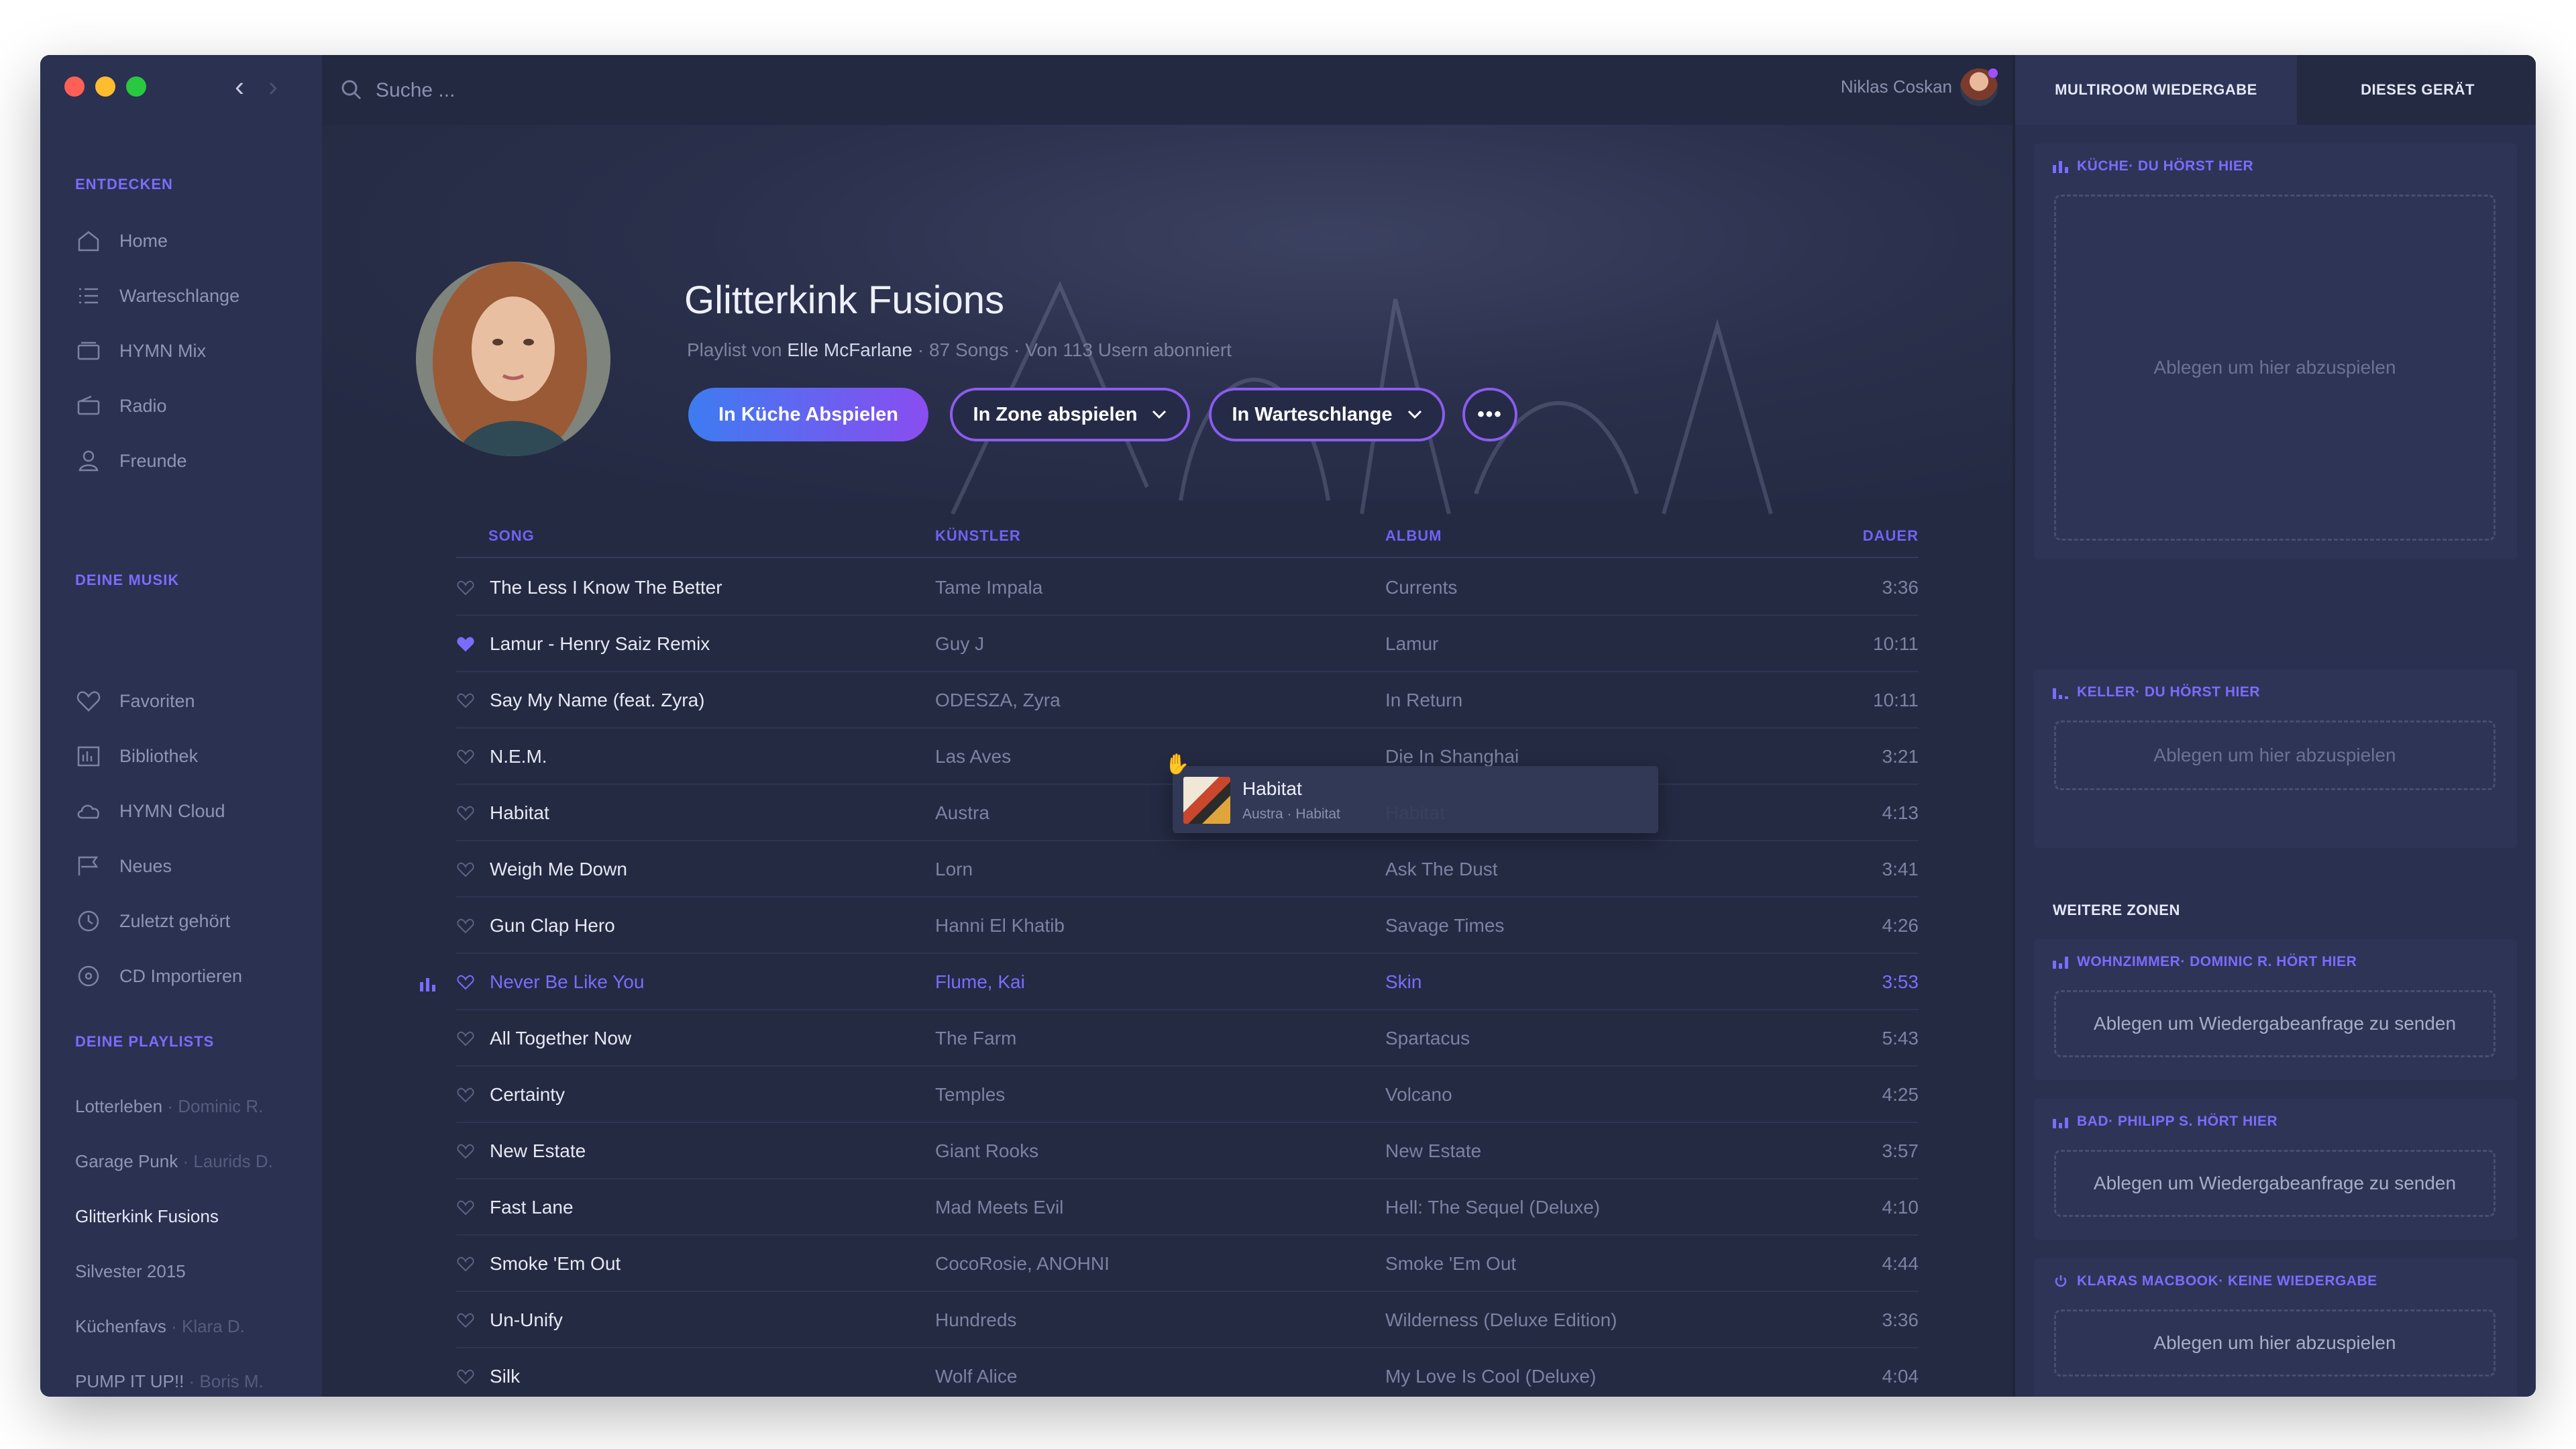 The image size is (2576, 1449). I want to click on song-title: The Less I Know The Better, so click(606, 587).